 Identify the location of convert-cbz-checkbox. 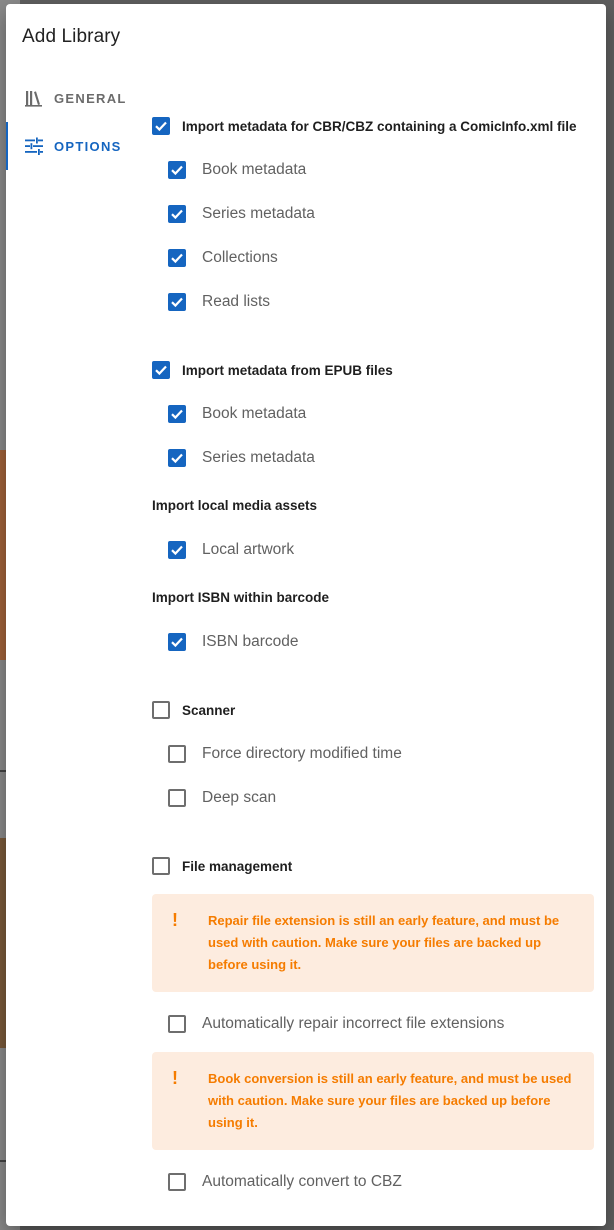
(177, 1182).